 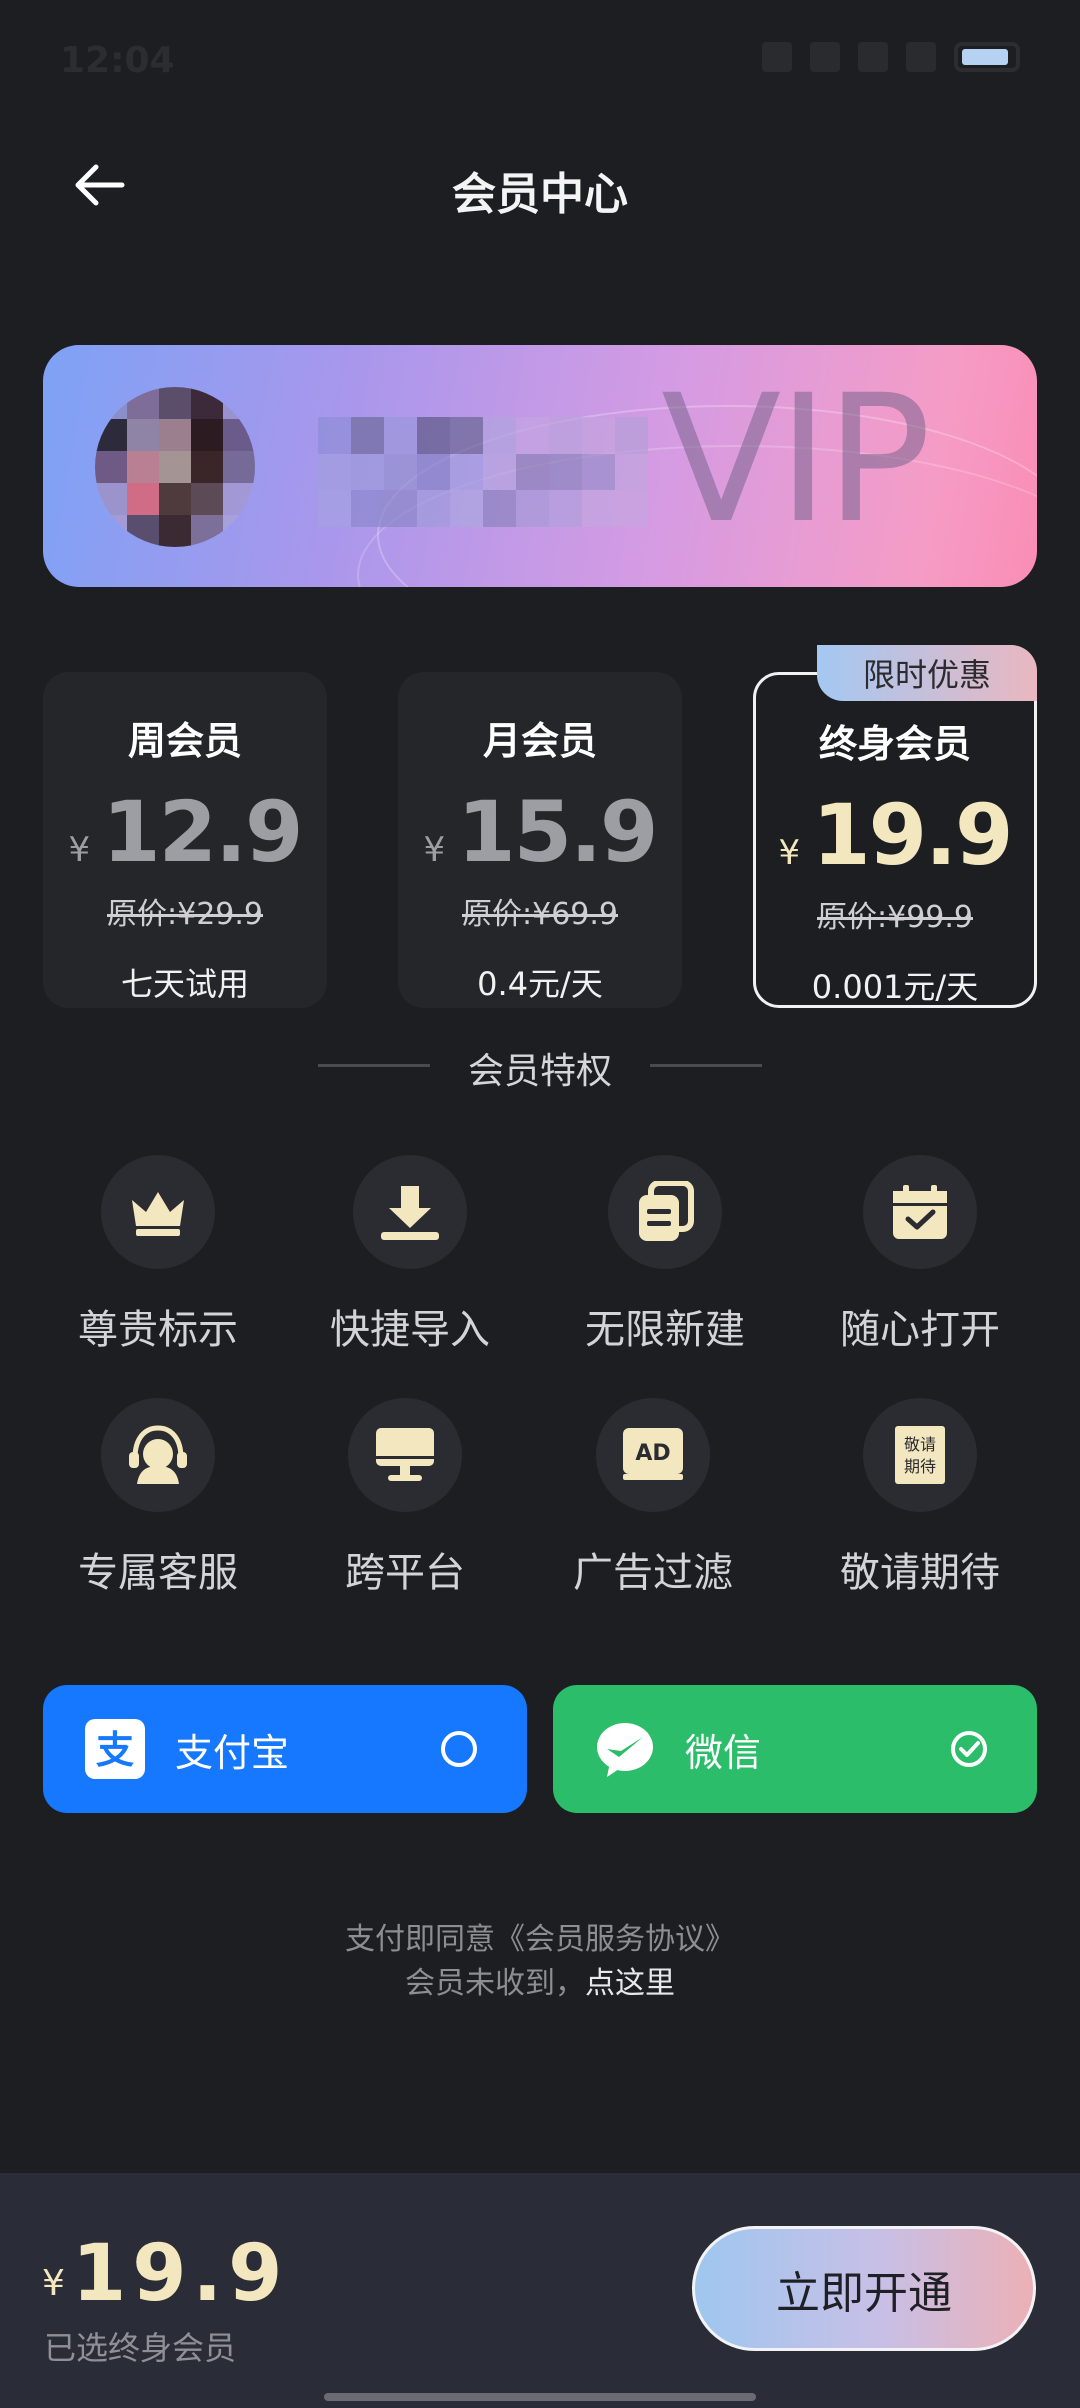 I want to click on privileges-title: 会员特权, so click(x=539, y=1071).